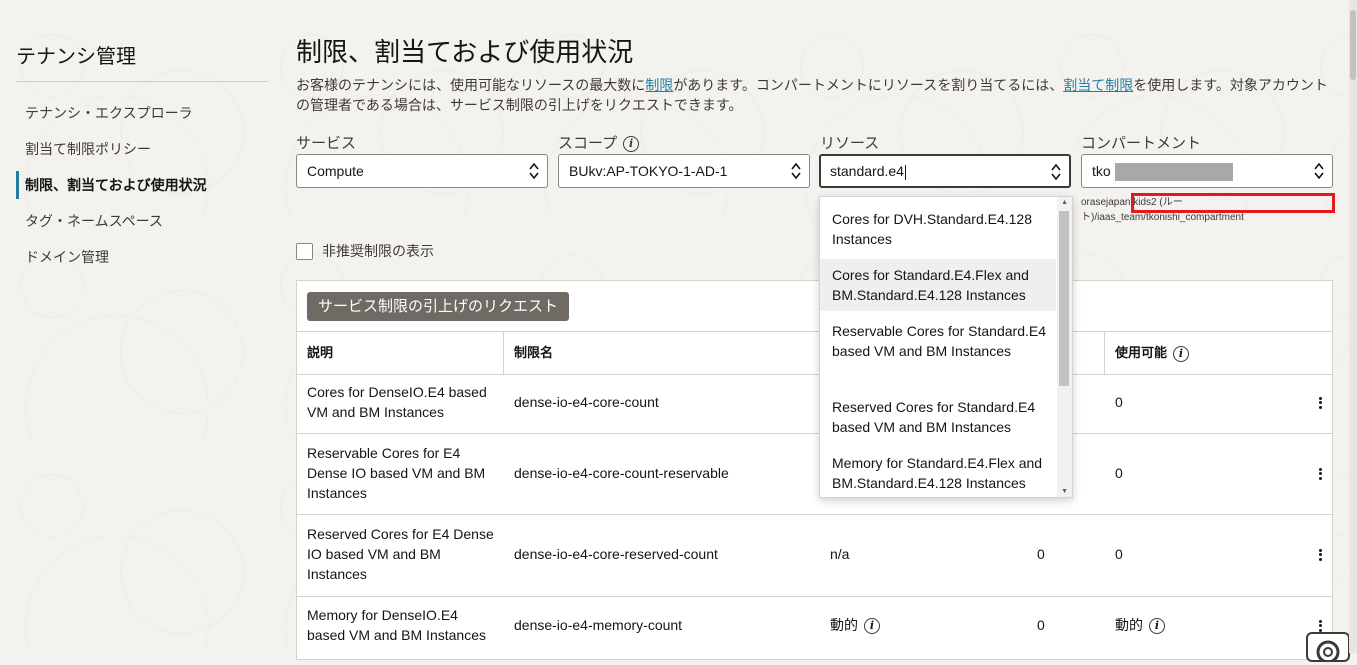 The height and width of the screenshot is (665, 1357). What do you see at coordinates (616, 554) in the screenshot?
I see `row-limit-name: dense-io-e4-core-reserved-count` at bounding box center [616, 554].